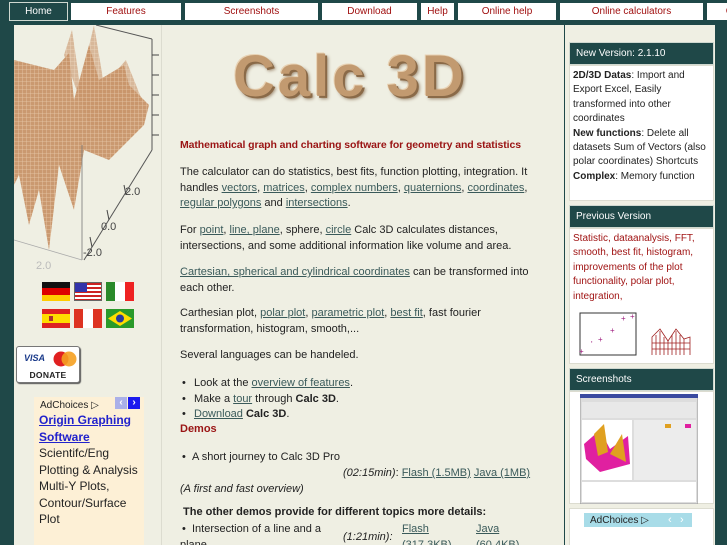  Describe the element at coordinates (48, 364) in the screenshot. I see `donate-button: VISA DONATE` at that location.